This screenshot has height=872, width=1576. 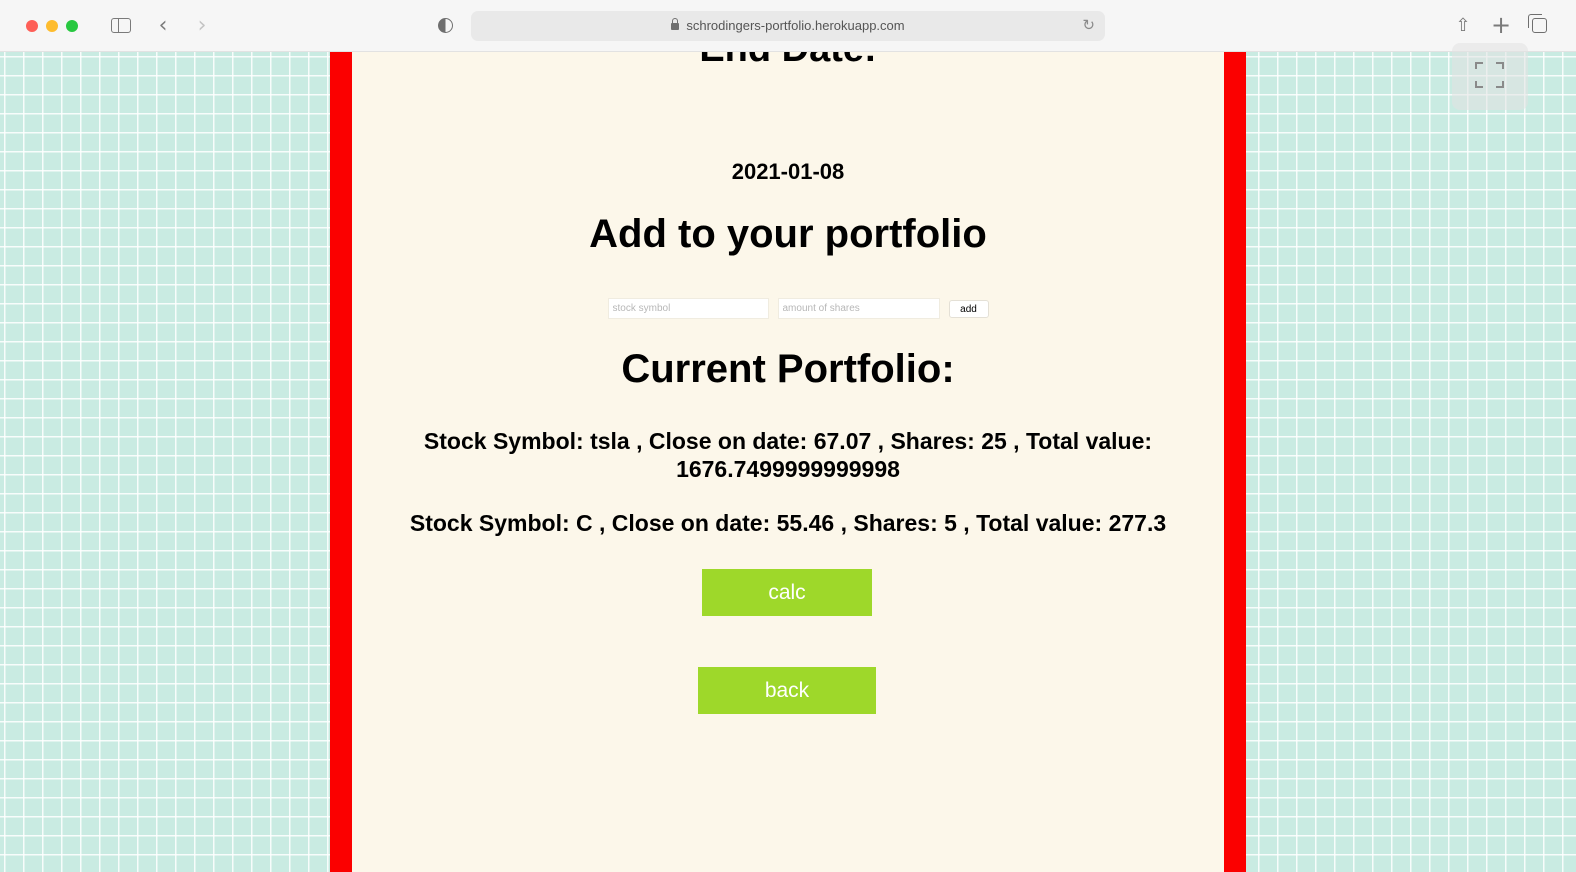 I want to click on share-icon: ⇧, so click(x=1463, y=25).